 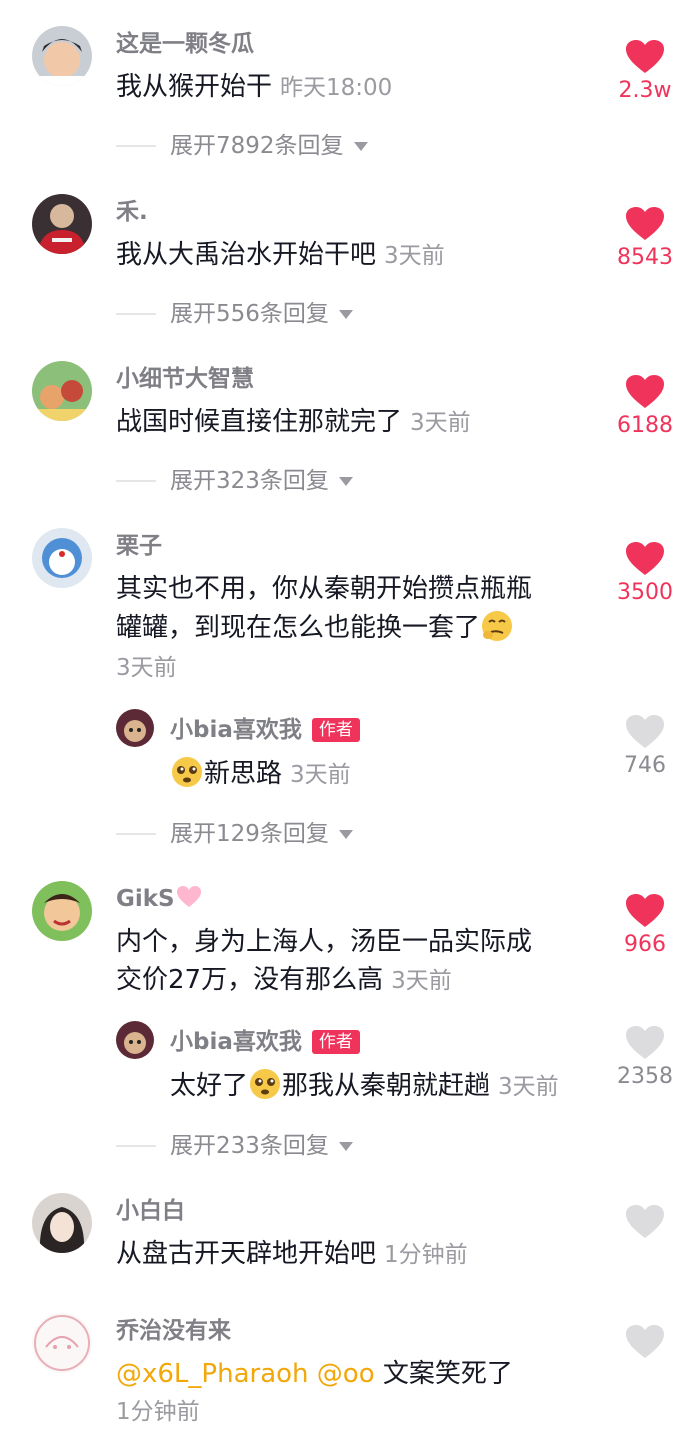 I want to click on like-count: 3500, so click(x=645, y=592).